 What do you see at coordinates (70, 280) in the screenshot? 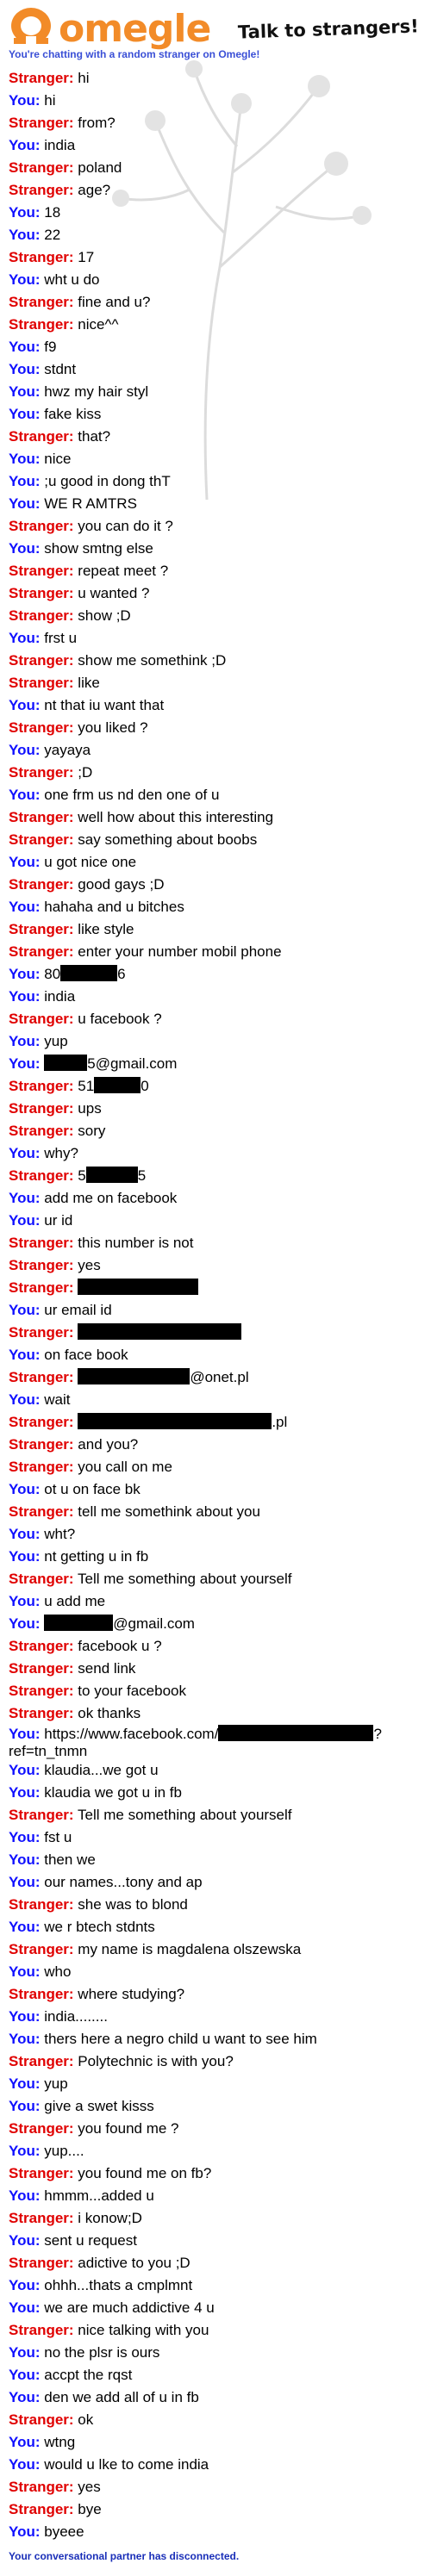
I see `message-text: wht u do` at bounding box center [70, 280].